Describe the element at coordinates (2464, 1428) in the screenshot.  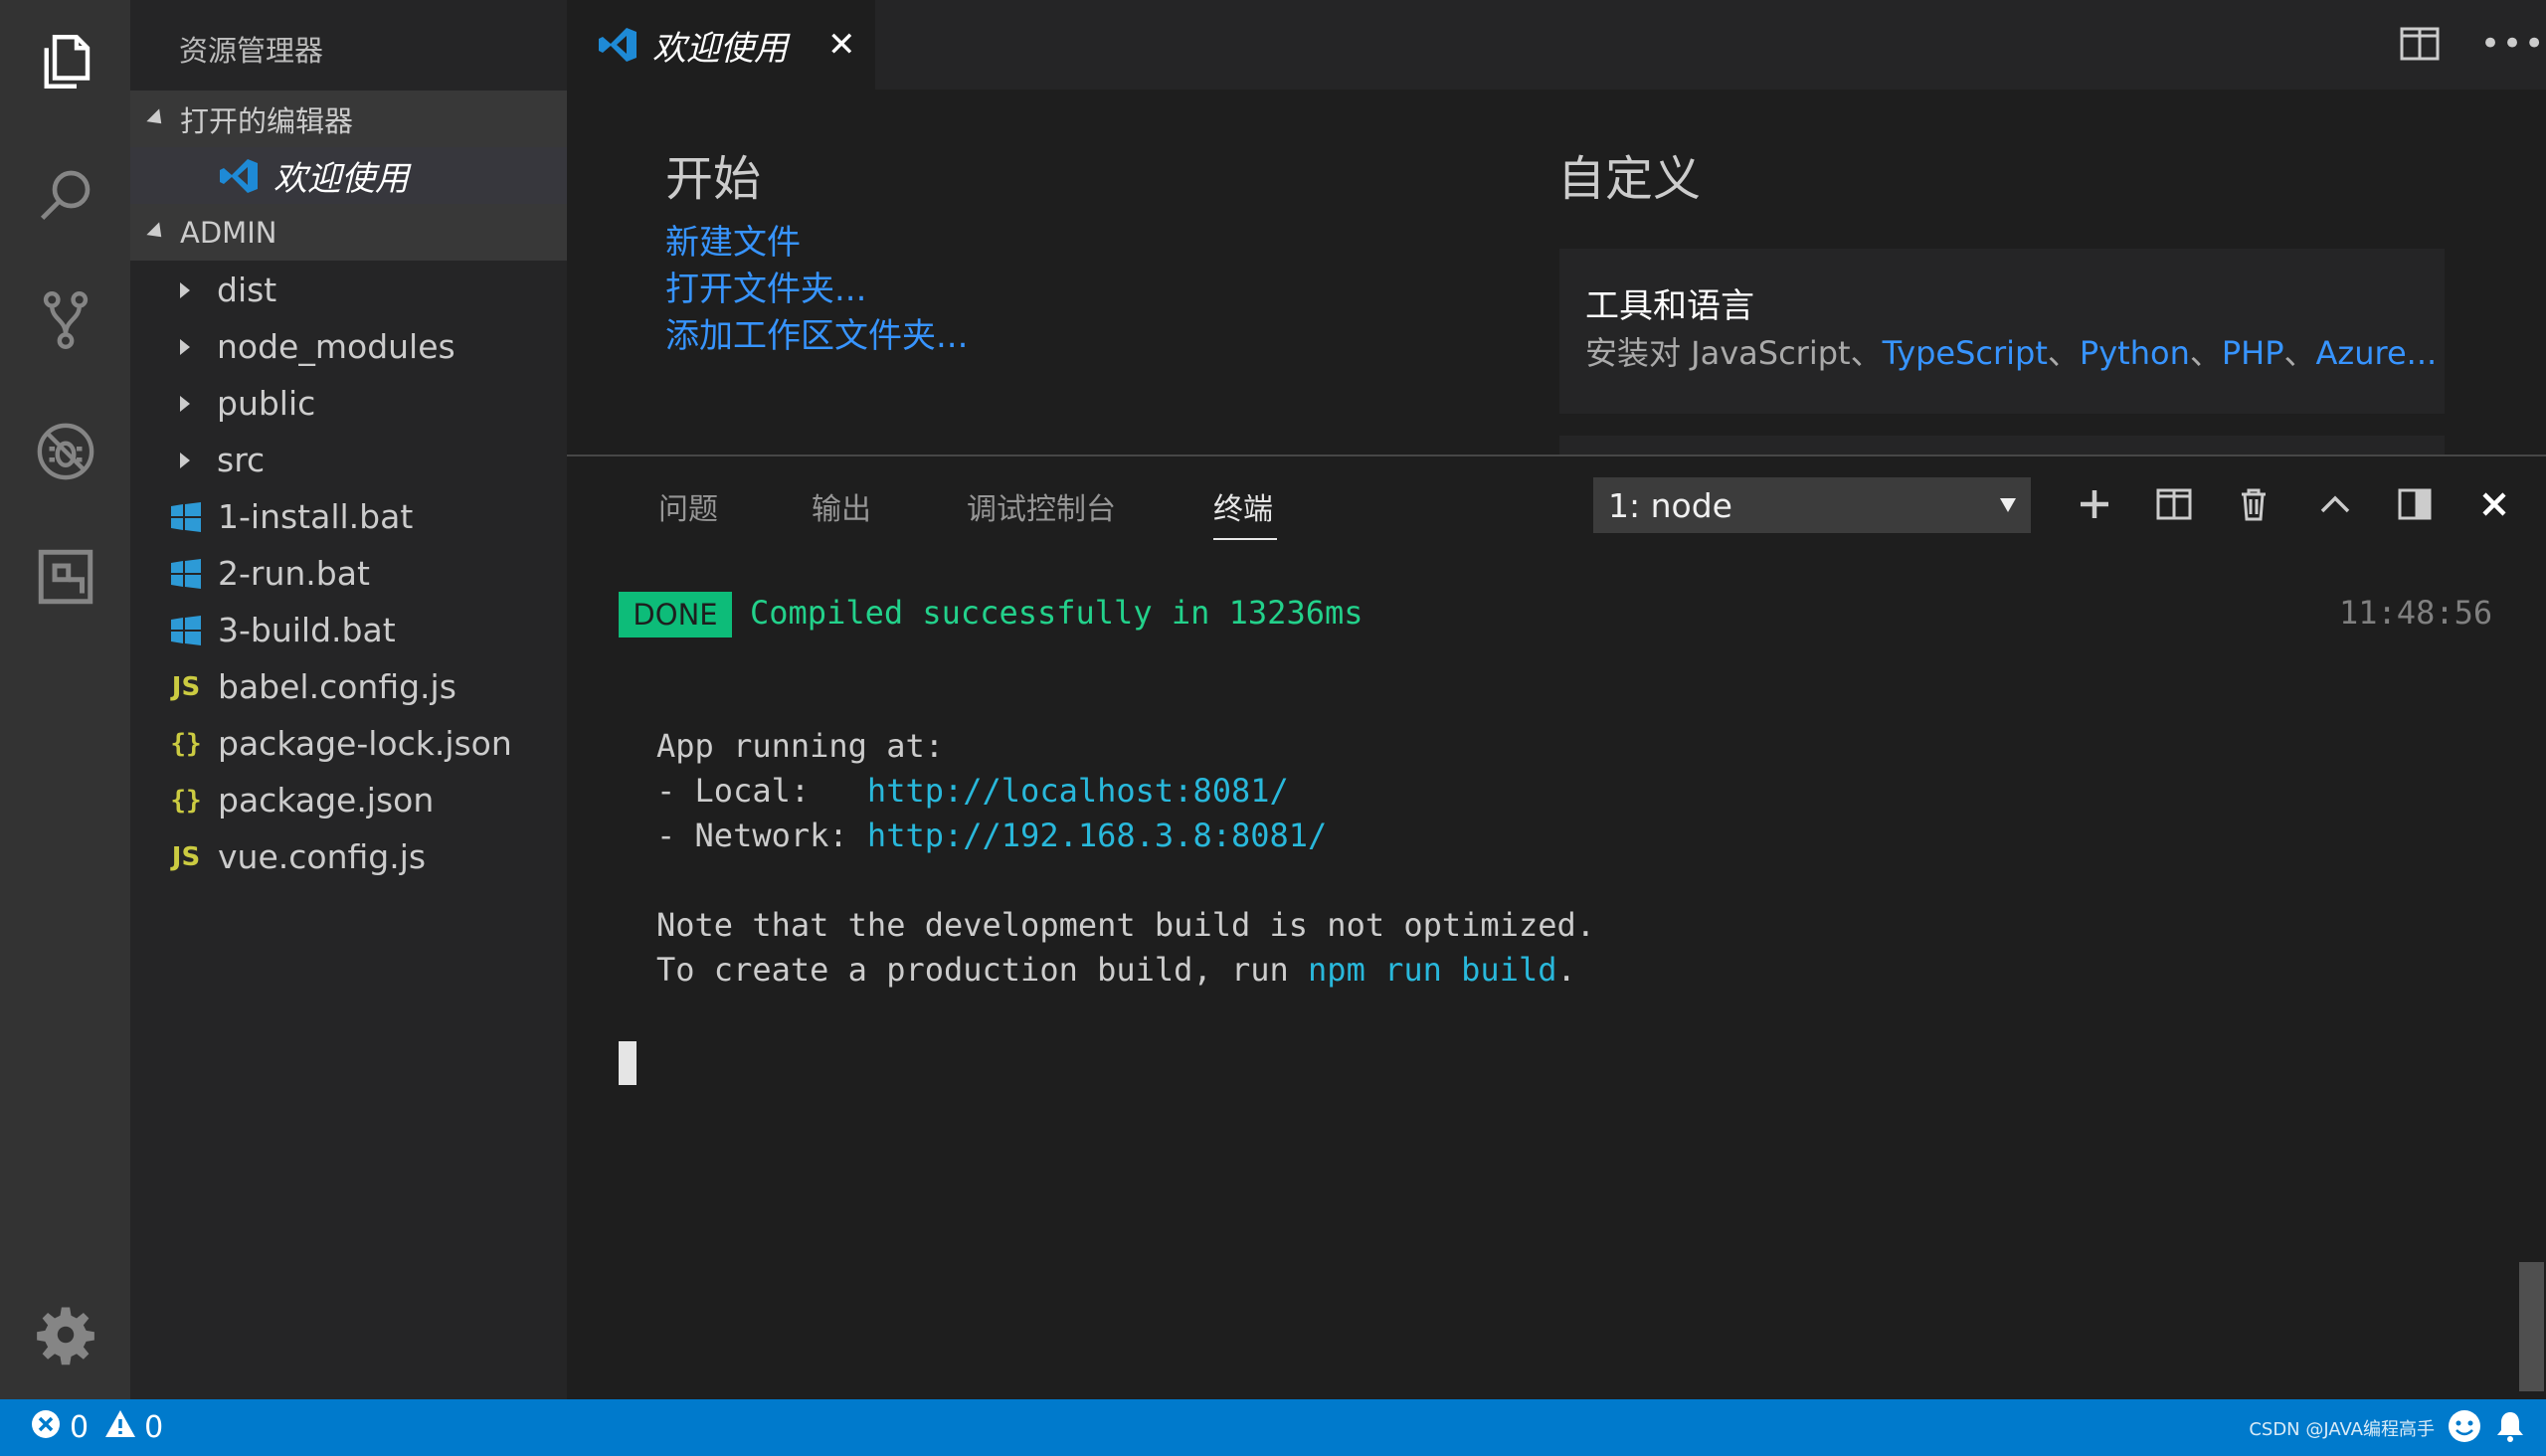
I see `feedback-icon` at that location.